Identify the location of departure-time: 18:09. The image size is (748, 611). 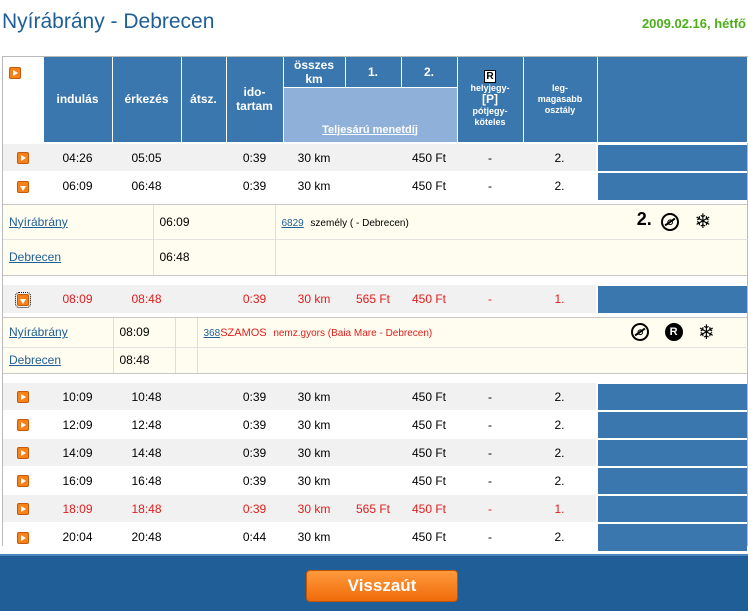
(77, 508).